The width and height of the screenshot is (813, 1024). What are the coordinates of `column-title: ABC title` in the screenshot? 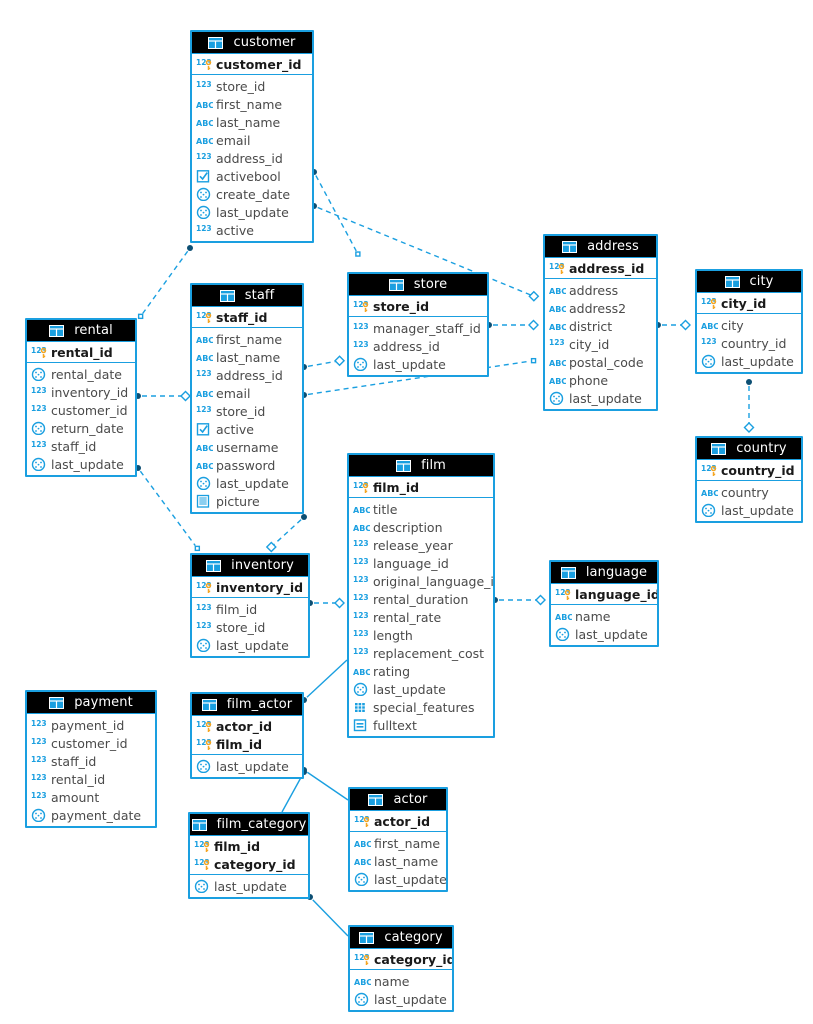 It's located at (421, 509).